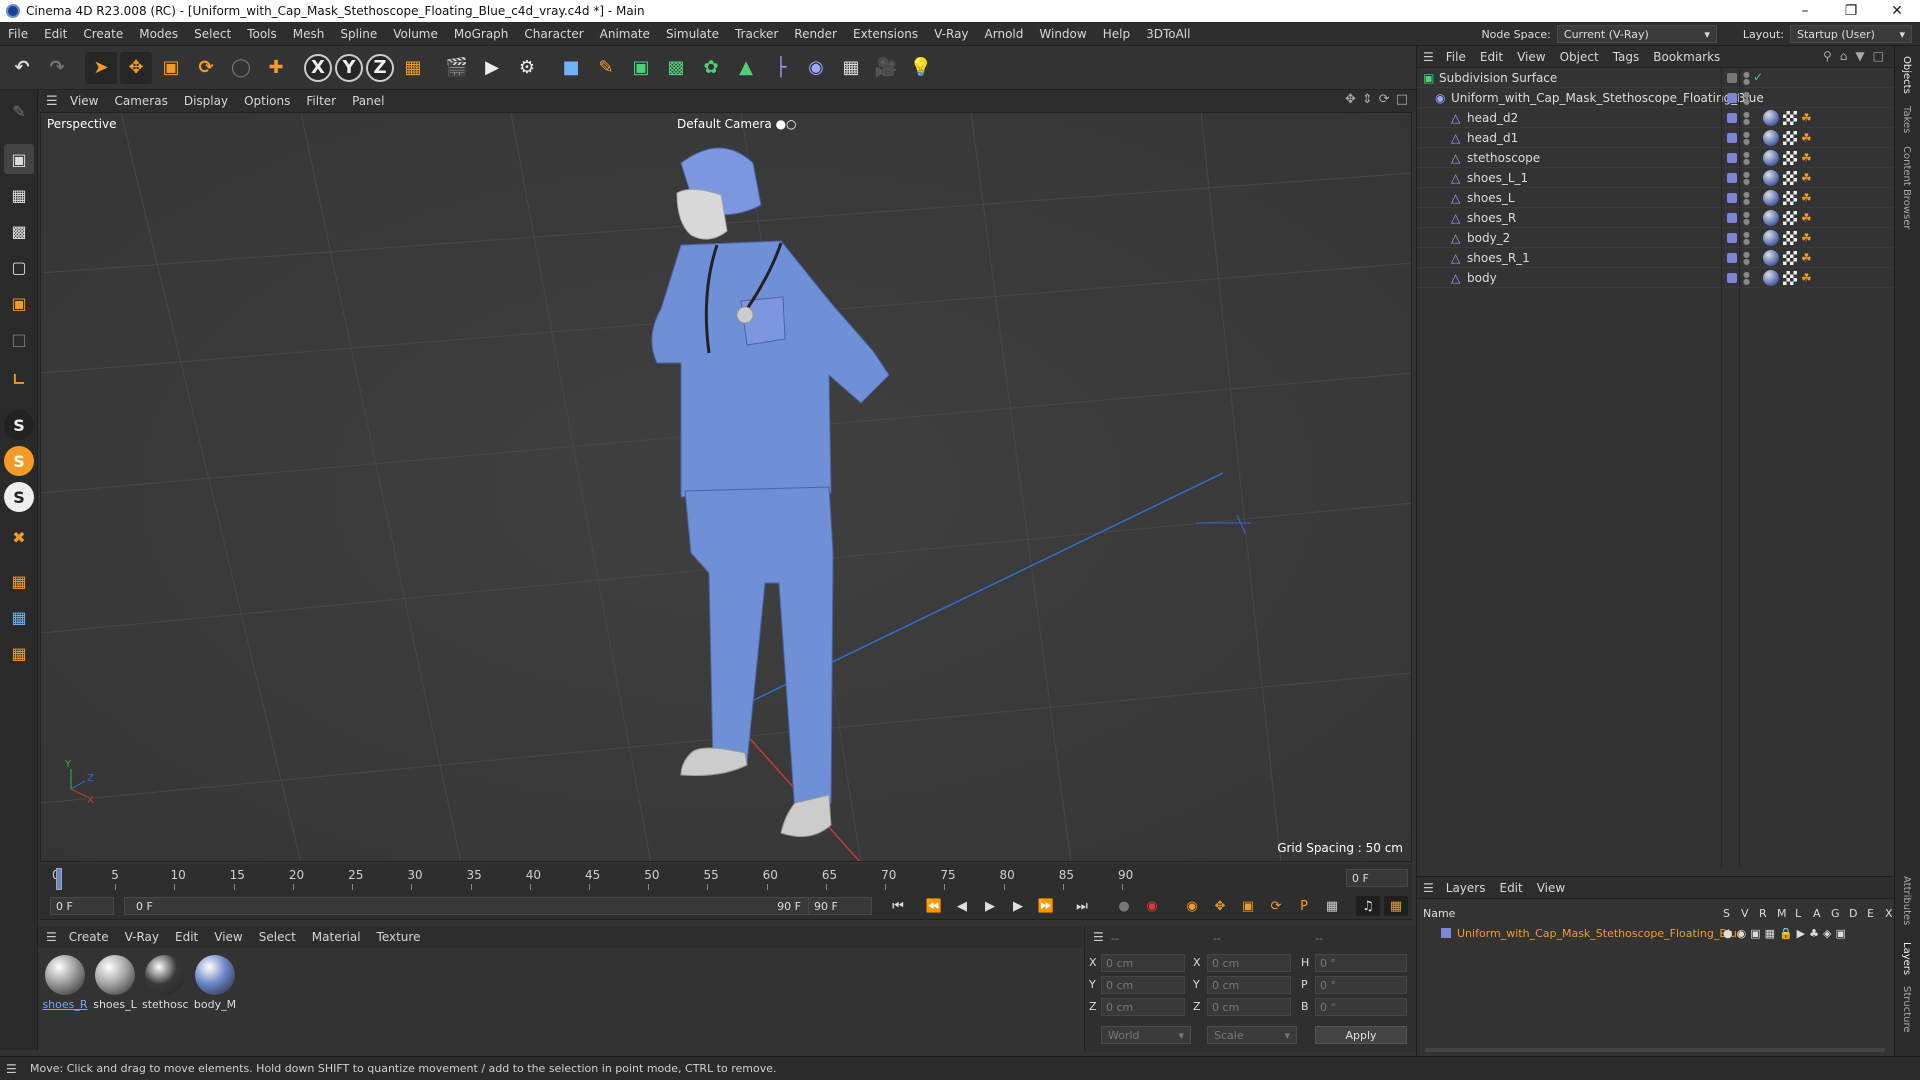 This screenshot has width=1920, height=1080. I want to click on close-icon: ✕, so click(1897, 11).